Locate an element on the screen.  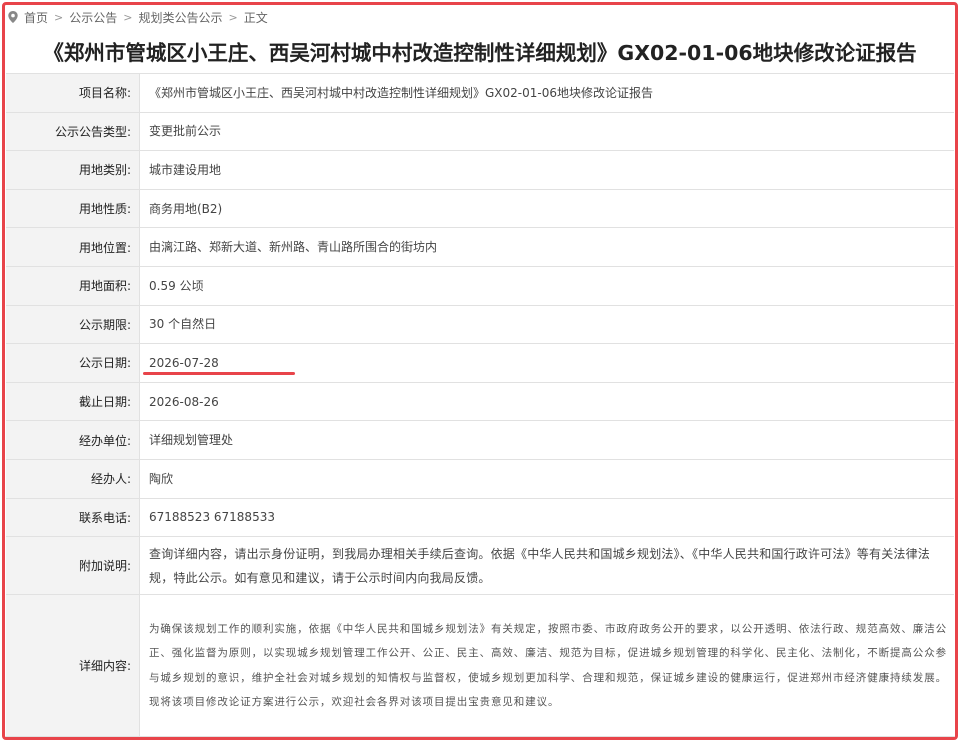
field-label: 用地面积: is located at coordinates (73, 285).